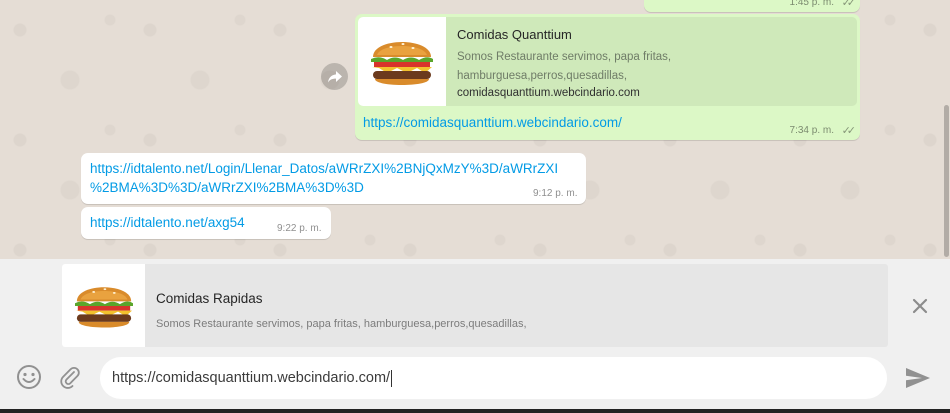 The width and height of the screenshot is (950, 413). I want to click on text-caret, so click(392, 378).